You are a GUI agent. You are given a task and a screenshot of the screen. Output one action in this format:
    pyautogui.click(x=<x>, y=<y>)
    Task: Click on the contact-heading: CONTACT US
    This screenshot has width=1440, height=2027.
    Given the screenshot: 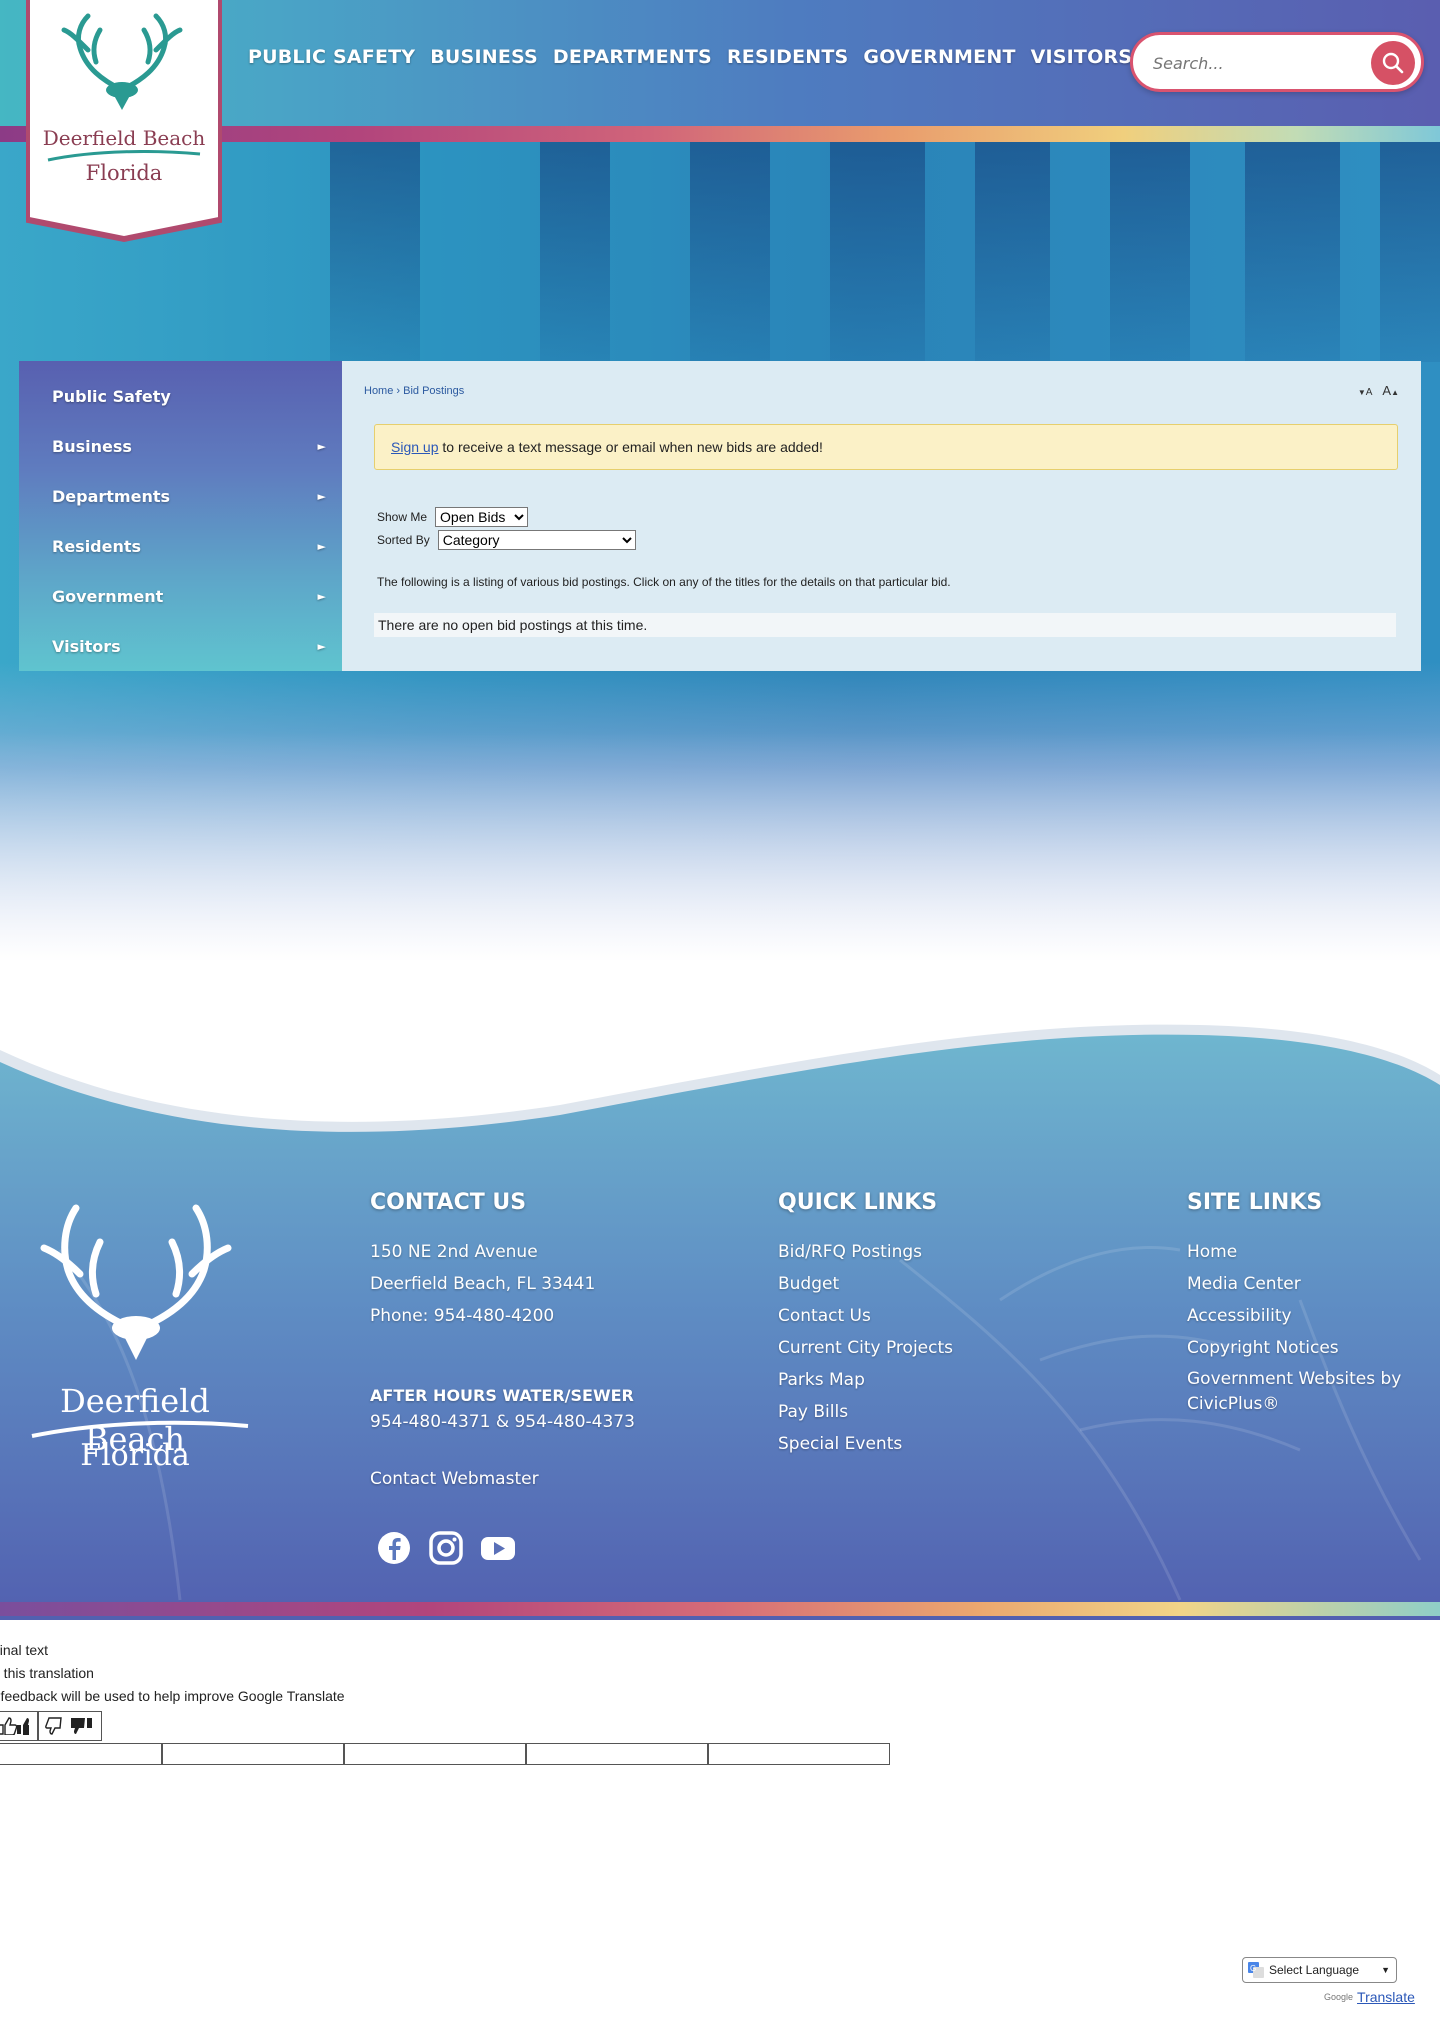 What is the action you would take?
    pyautogui.click(x=448, y=1202)
    